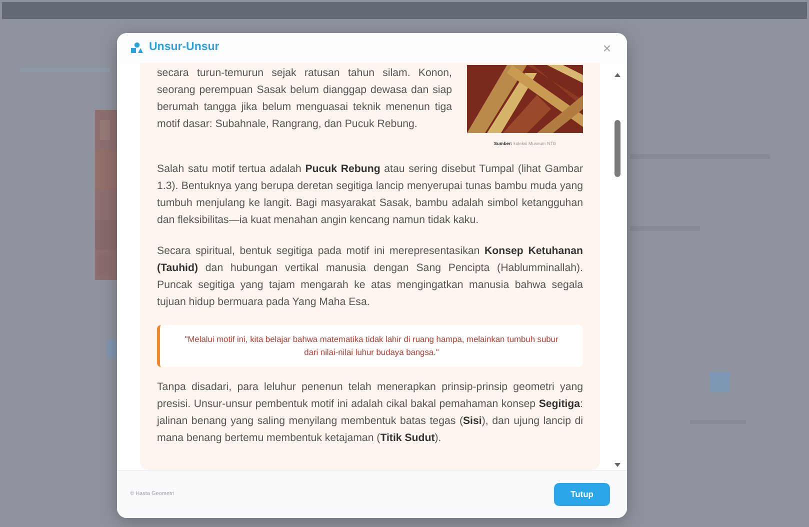  What do you see at coordinates (370, 346) in the screenshot?
I see `quote-box: "Melalui motif ini, kita belajar bahwa matematika tidak lahir di ruang hampa, melainkan tumbuh subur dari nilai-nilai luhur budaya bangsa."` at bounding box center [370, 346].